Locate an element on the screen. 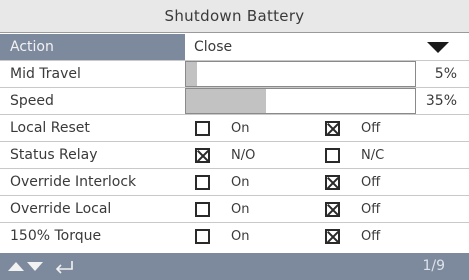 Image resolution: width=469 pixels, height=280 pixels. override-local-on-checkbox is located at coordinates (202, 209).